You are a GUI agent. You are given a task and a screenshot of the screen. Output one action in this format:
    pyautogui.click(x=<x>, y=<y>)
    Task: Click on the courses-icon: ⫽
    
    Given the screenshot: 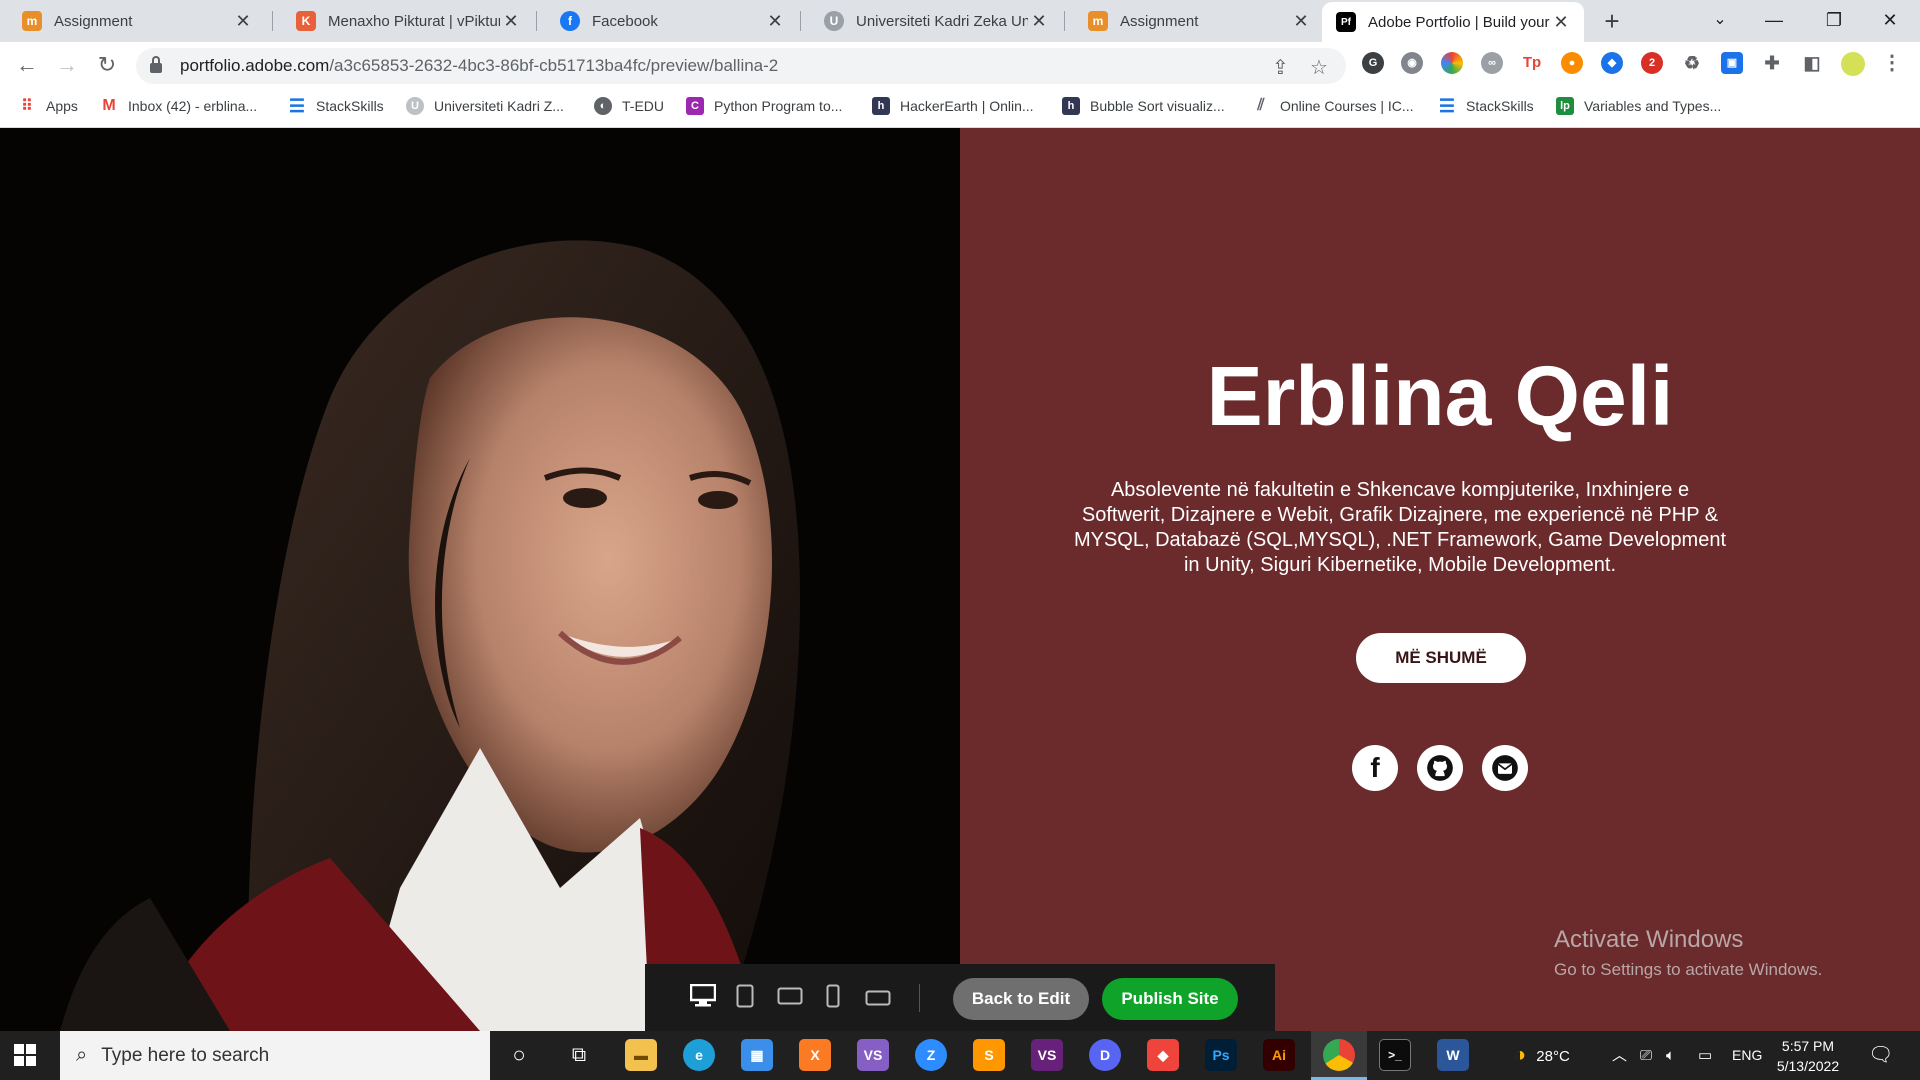 What is the action you would take?
    pyautogui.click(x=1261, y=105)
    